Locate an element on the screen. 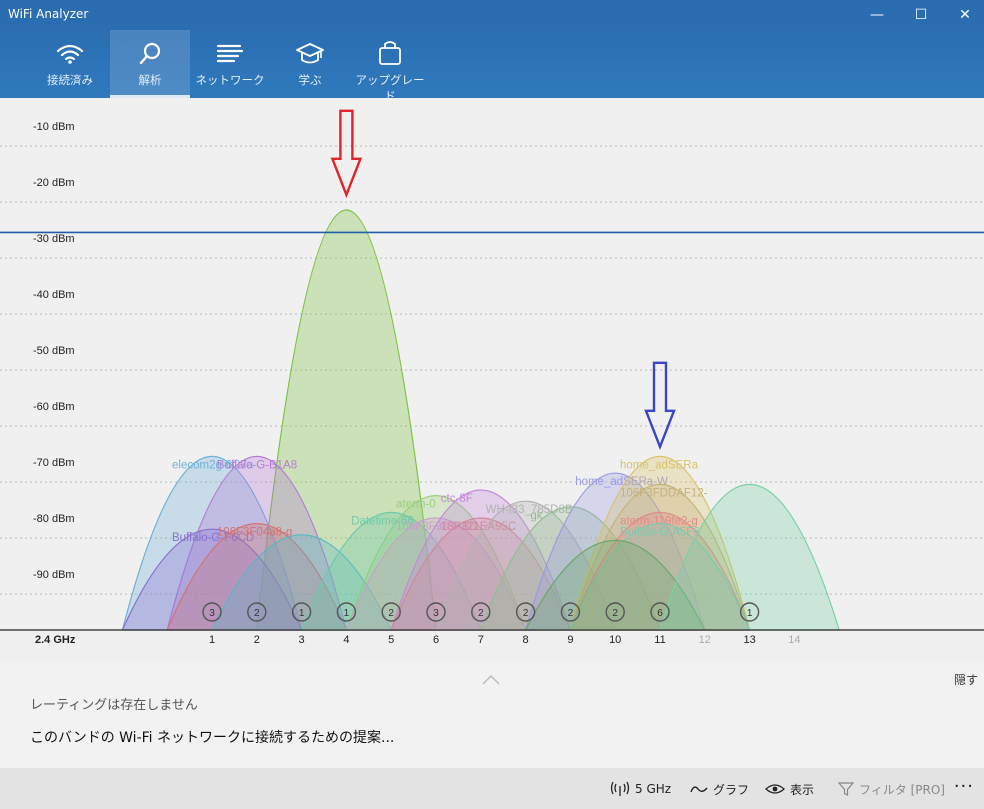 The image size is (984, 809). network-label: 106F3F04a8-g is located at coordinates (254, 533).